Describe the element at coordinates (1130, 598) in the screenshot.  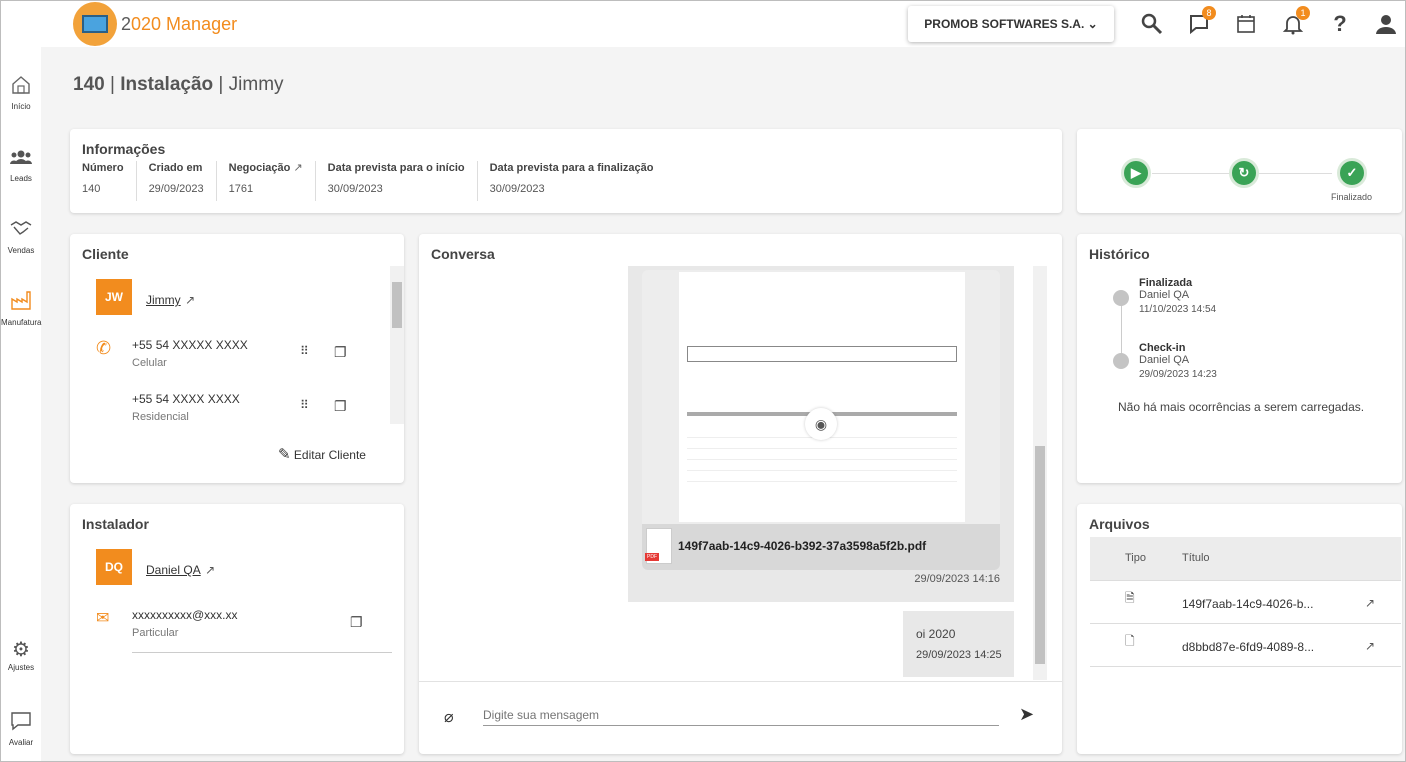
I see `pdf-file-icon: 🗎` at that location.